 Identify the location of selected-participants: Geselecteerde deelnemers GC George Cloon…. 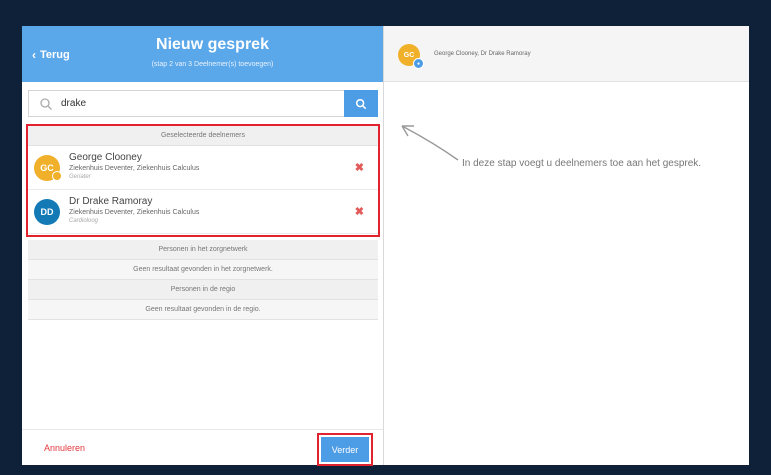
(203, 180).